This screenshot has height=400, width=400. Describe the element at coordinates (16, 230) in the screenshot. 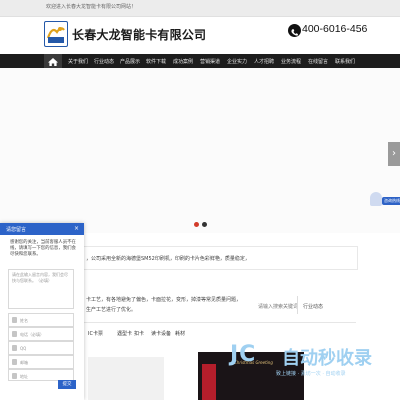

I see `message-widget-title: 请您留言` at that location.